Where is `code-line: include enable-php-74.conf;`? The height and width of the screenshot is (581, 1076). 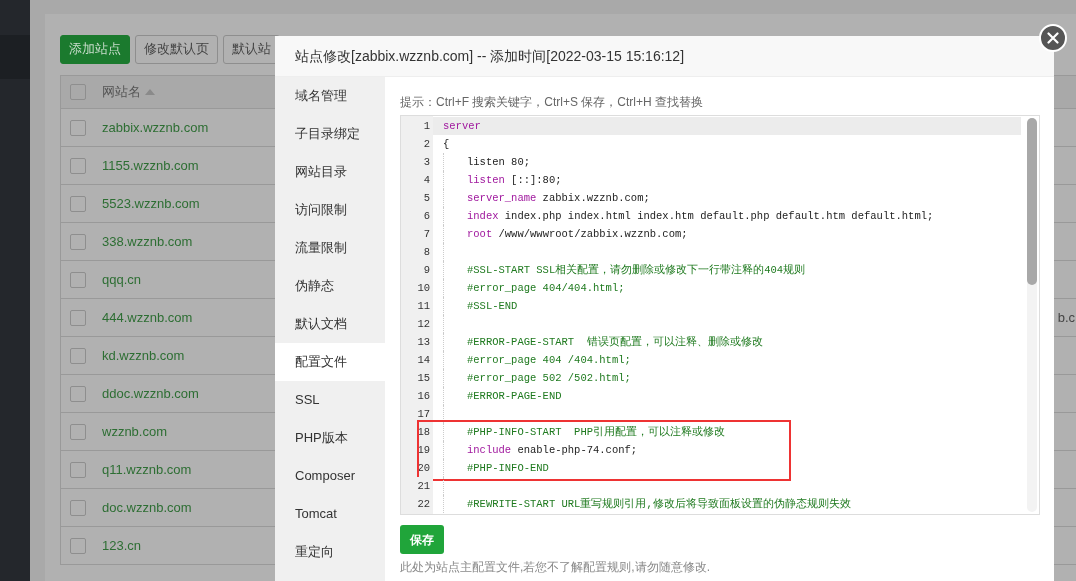 code-line: include enable-php-74.conf; is located at coordinates (552, 450).